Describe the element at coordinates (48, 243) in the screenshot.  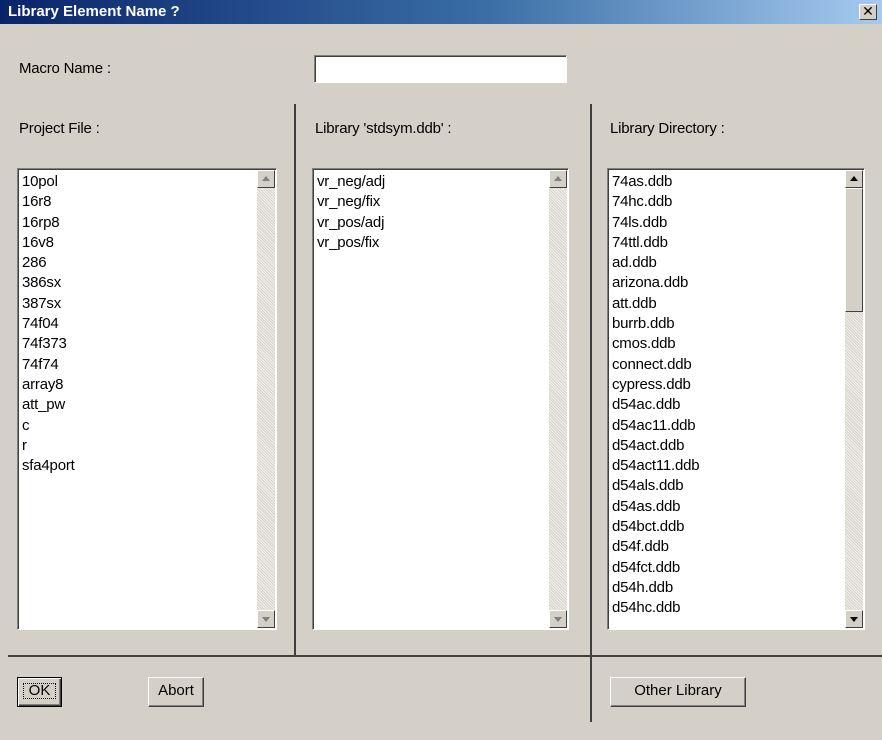
I see `list-item: 16v8` at that location.